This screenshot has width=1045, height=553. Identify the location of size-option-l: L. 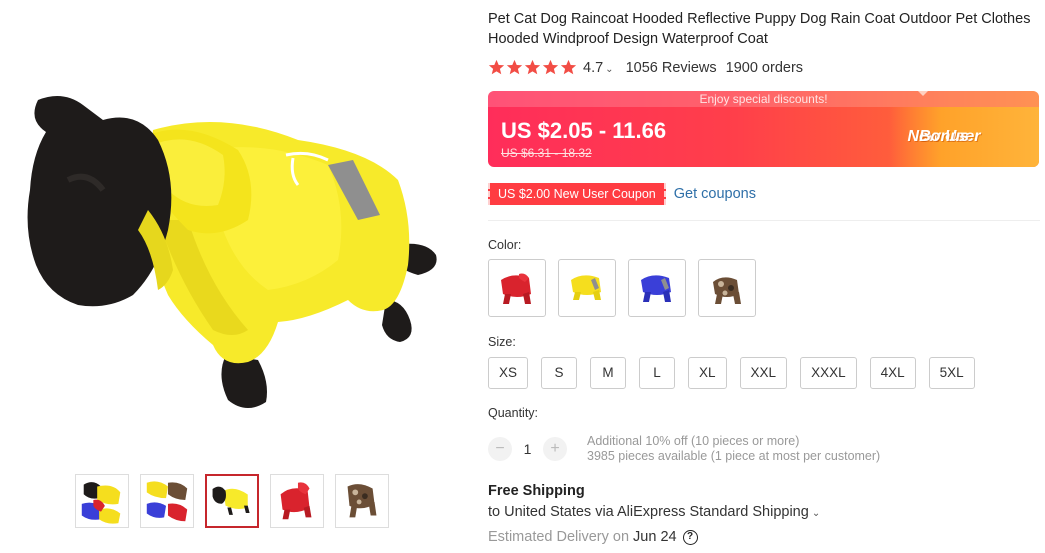
(657, 373).